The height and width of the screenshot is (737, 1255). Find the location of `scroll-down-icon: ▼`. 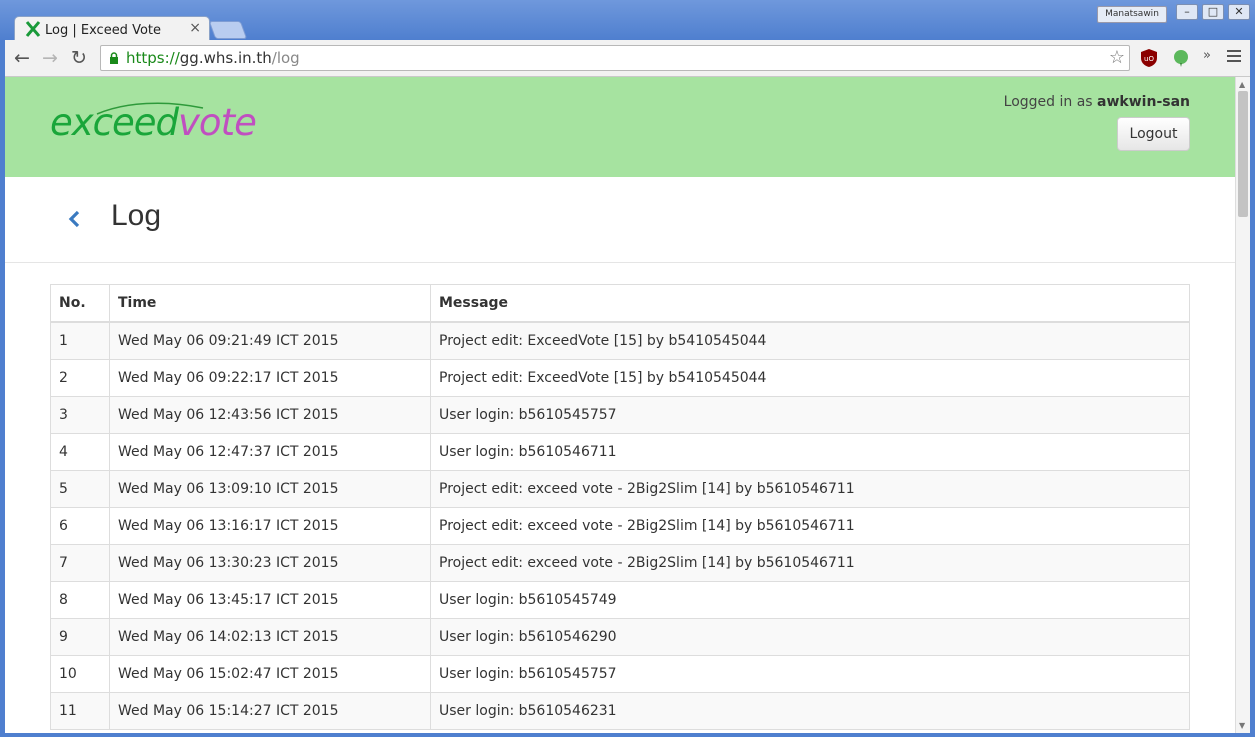

scroll-down-icon: ▼ is located at coordinates (1242, 725).